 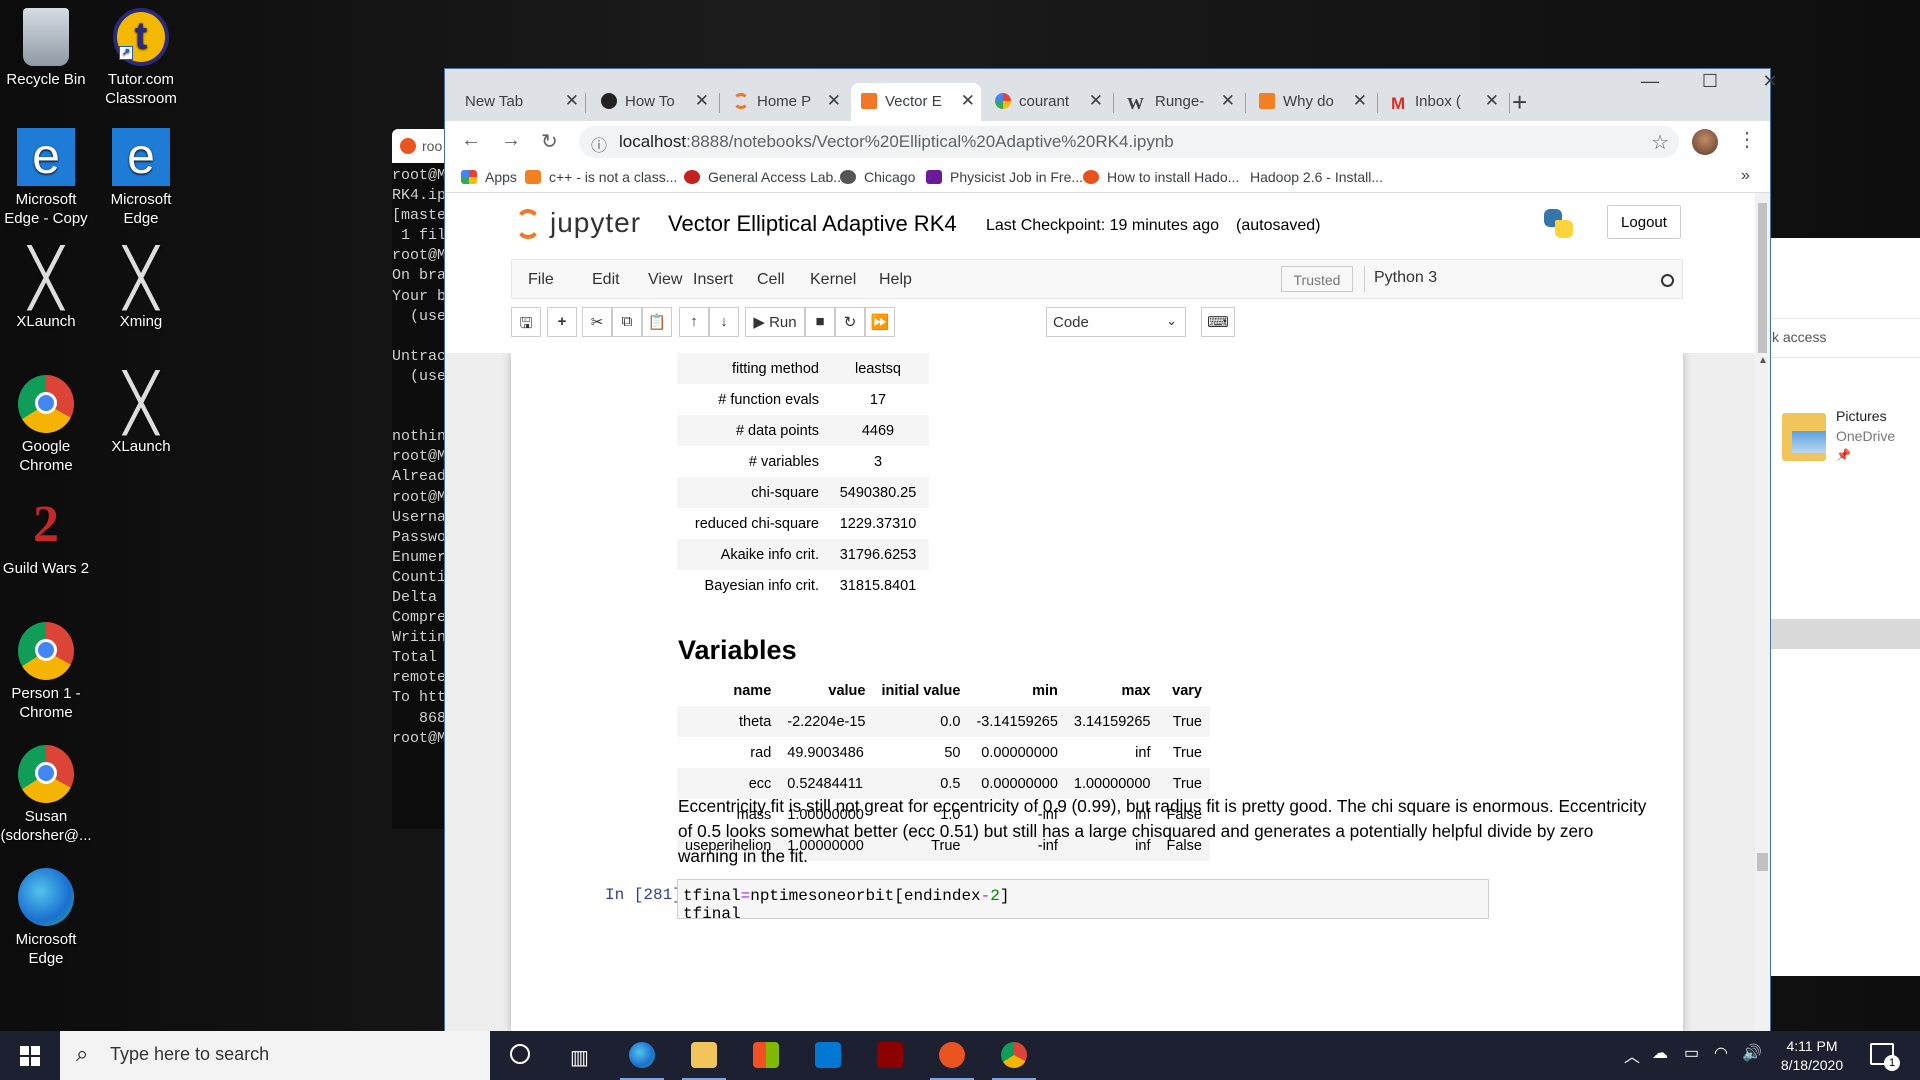 I want to click on new-tab-button: +, so click(x=1519, y=102).